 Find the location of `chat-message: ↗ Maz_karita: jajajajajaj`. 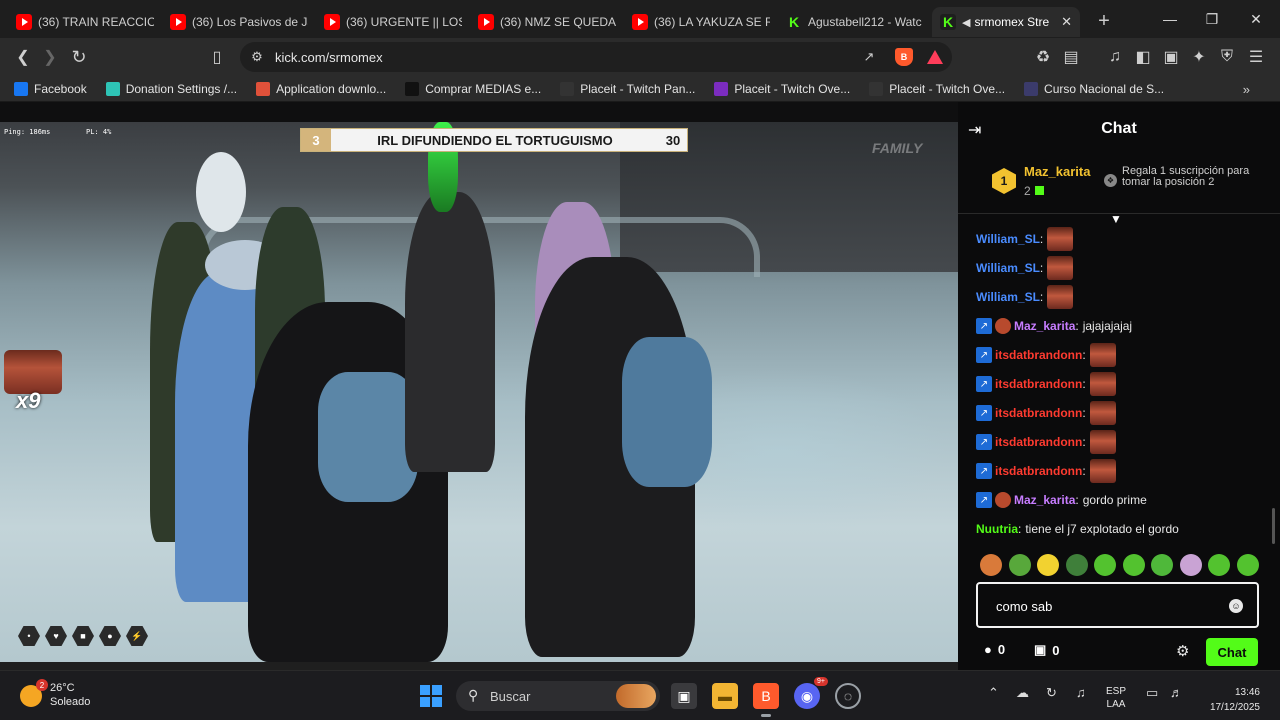

chat-message: ↗ Maz_karita: jajajajajaj is located at coordinates (1054, 326).